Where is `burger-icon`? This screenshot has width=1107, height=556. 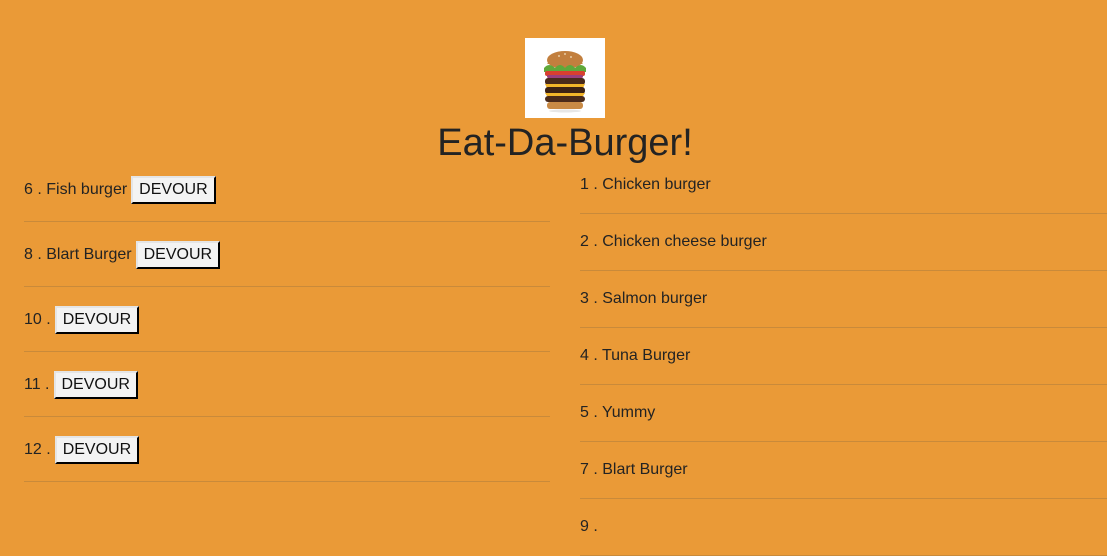 burger-icon is located at coordinates (565, 82).